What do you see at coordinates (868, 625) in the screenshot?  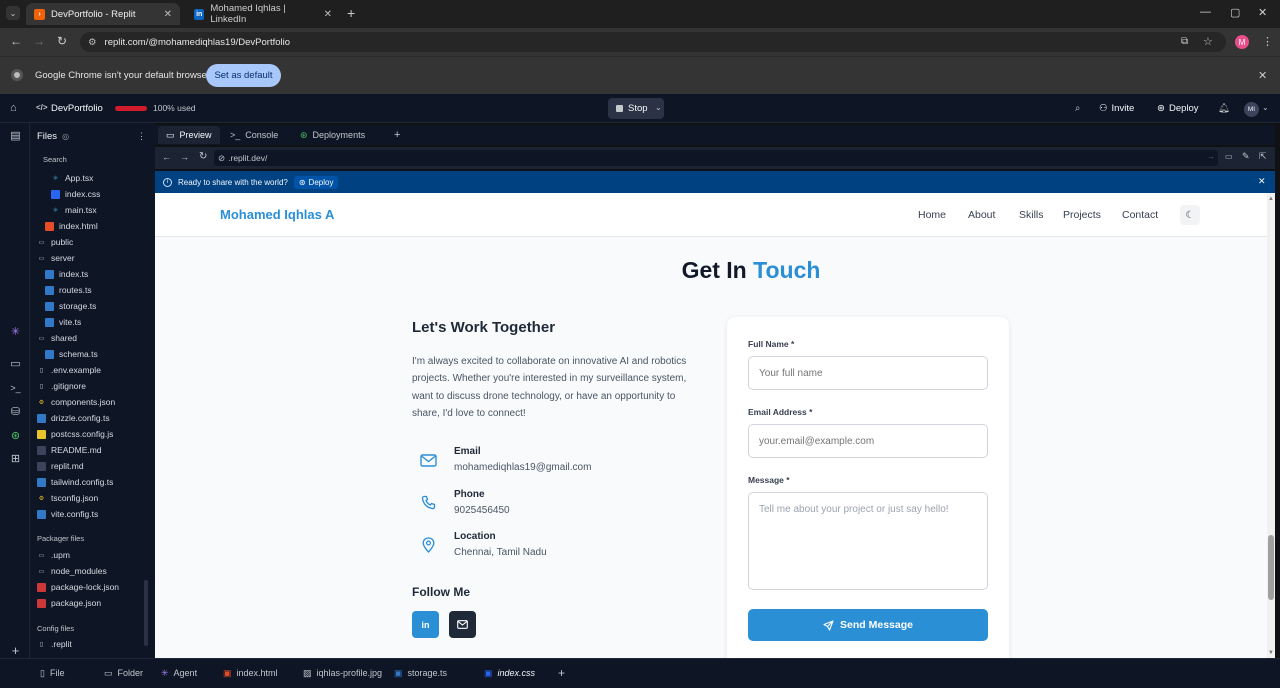 I see `send-message-button: Send Message` at bounding box center [868, 625].